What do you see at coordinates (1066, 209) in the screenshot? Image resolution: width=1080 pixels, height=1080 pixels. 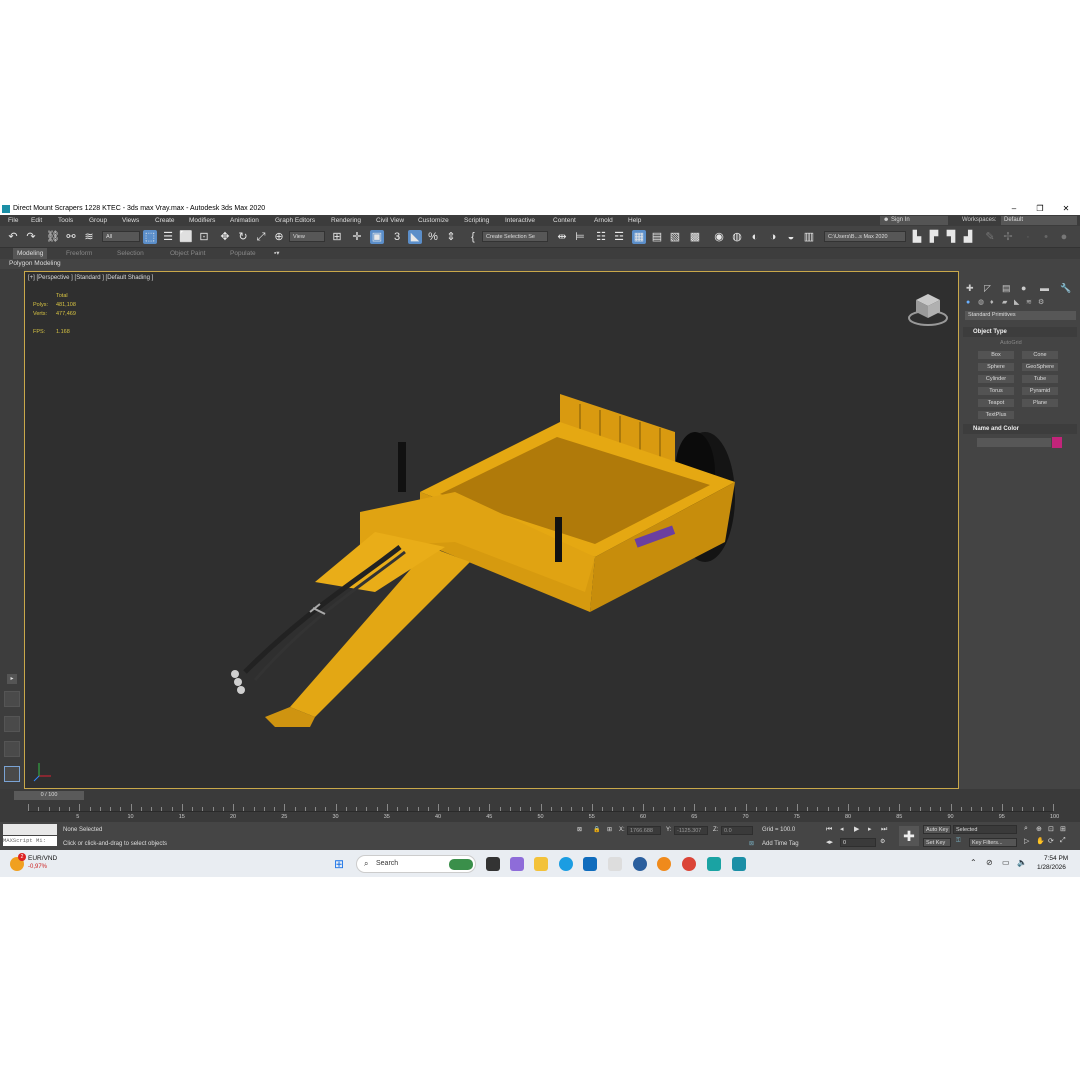 I see `close-button: ✕` at bounding box center [1066, 209].